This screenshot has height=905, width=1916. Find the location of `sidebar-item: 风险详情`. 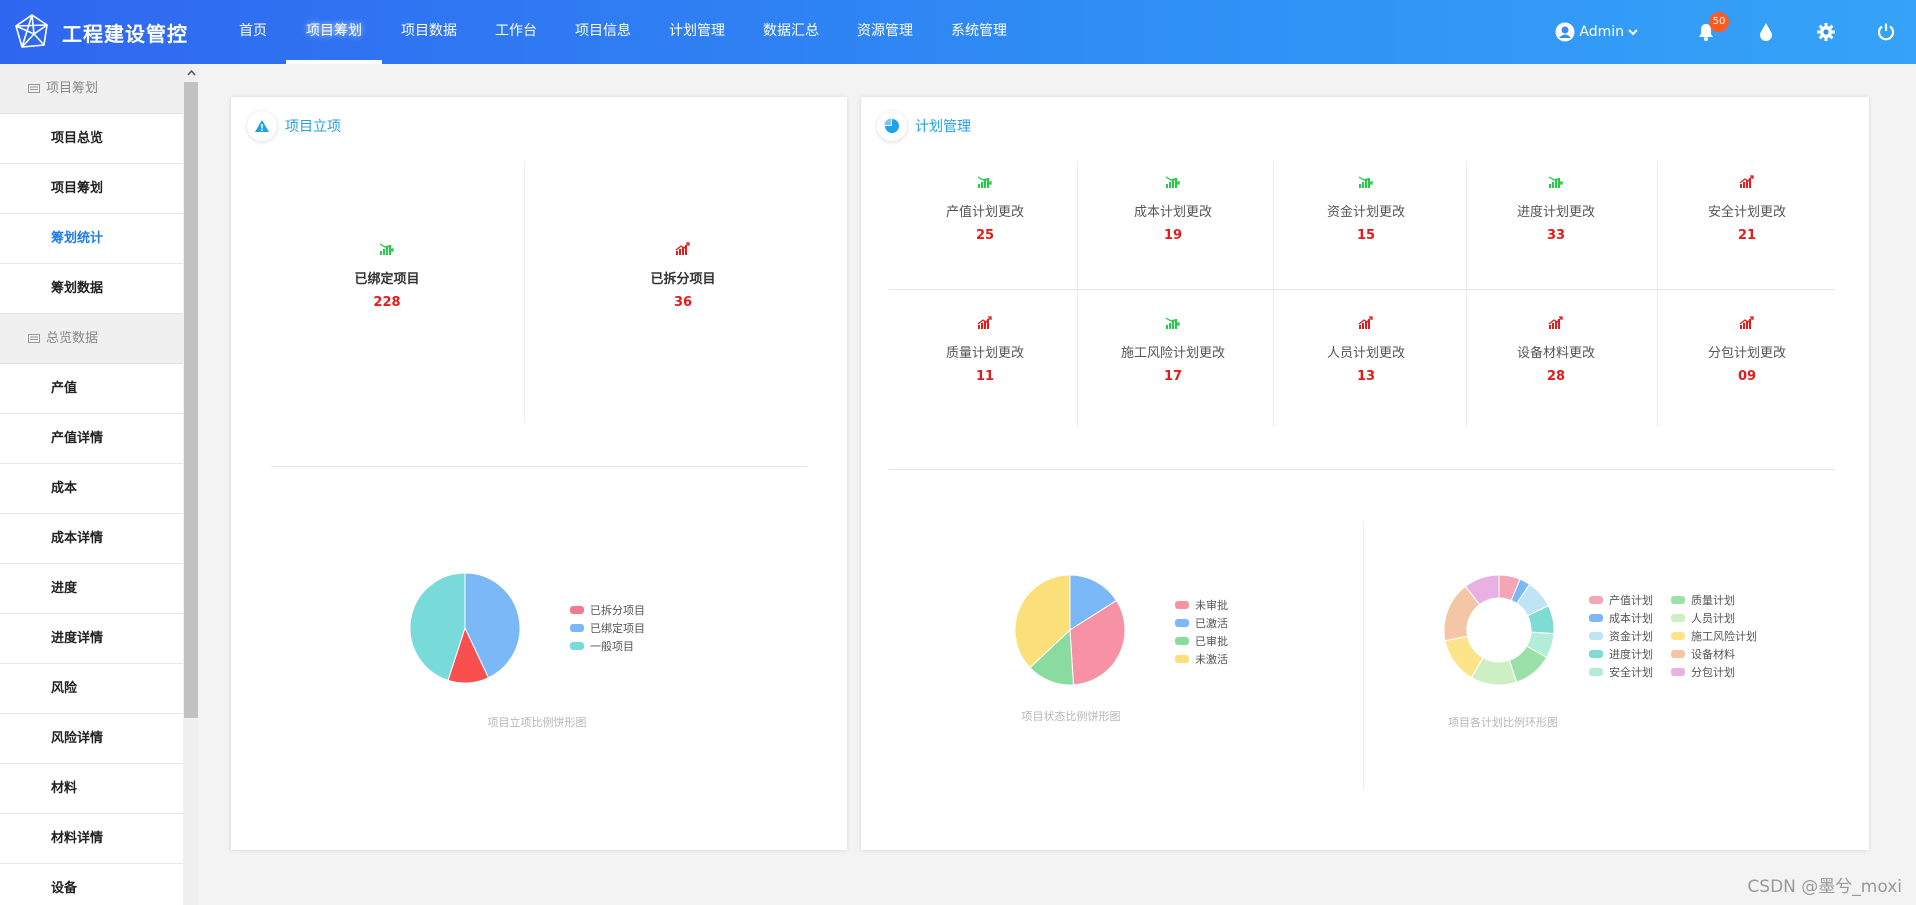

sidebar-item: 风险详情 is located at coordinates (91, 739).